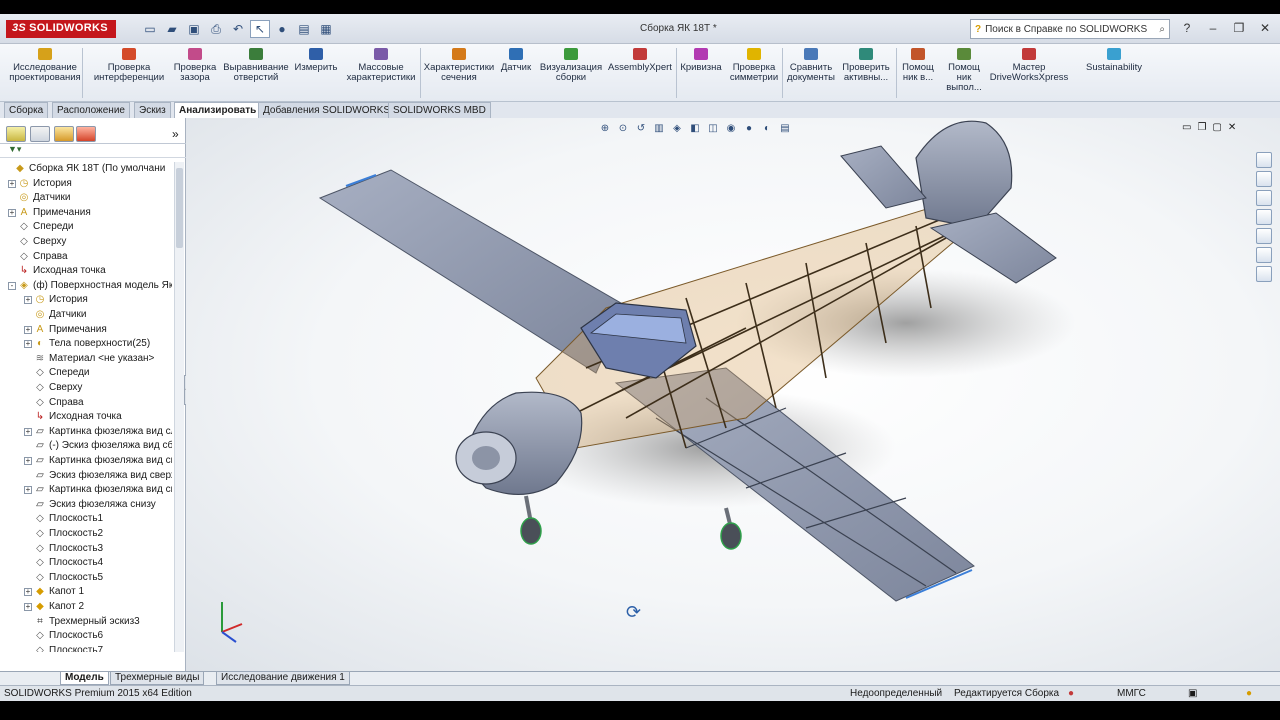 The width and height of the screenshot is (1280, 720). I want to click on filter-row: ▼▾, so click(93, 151).